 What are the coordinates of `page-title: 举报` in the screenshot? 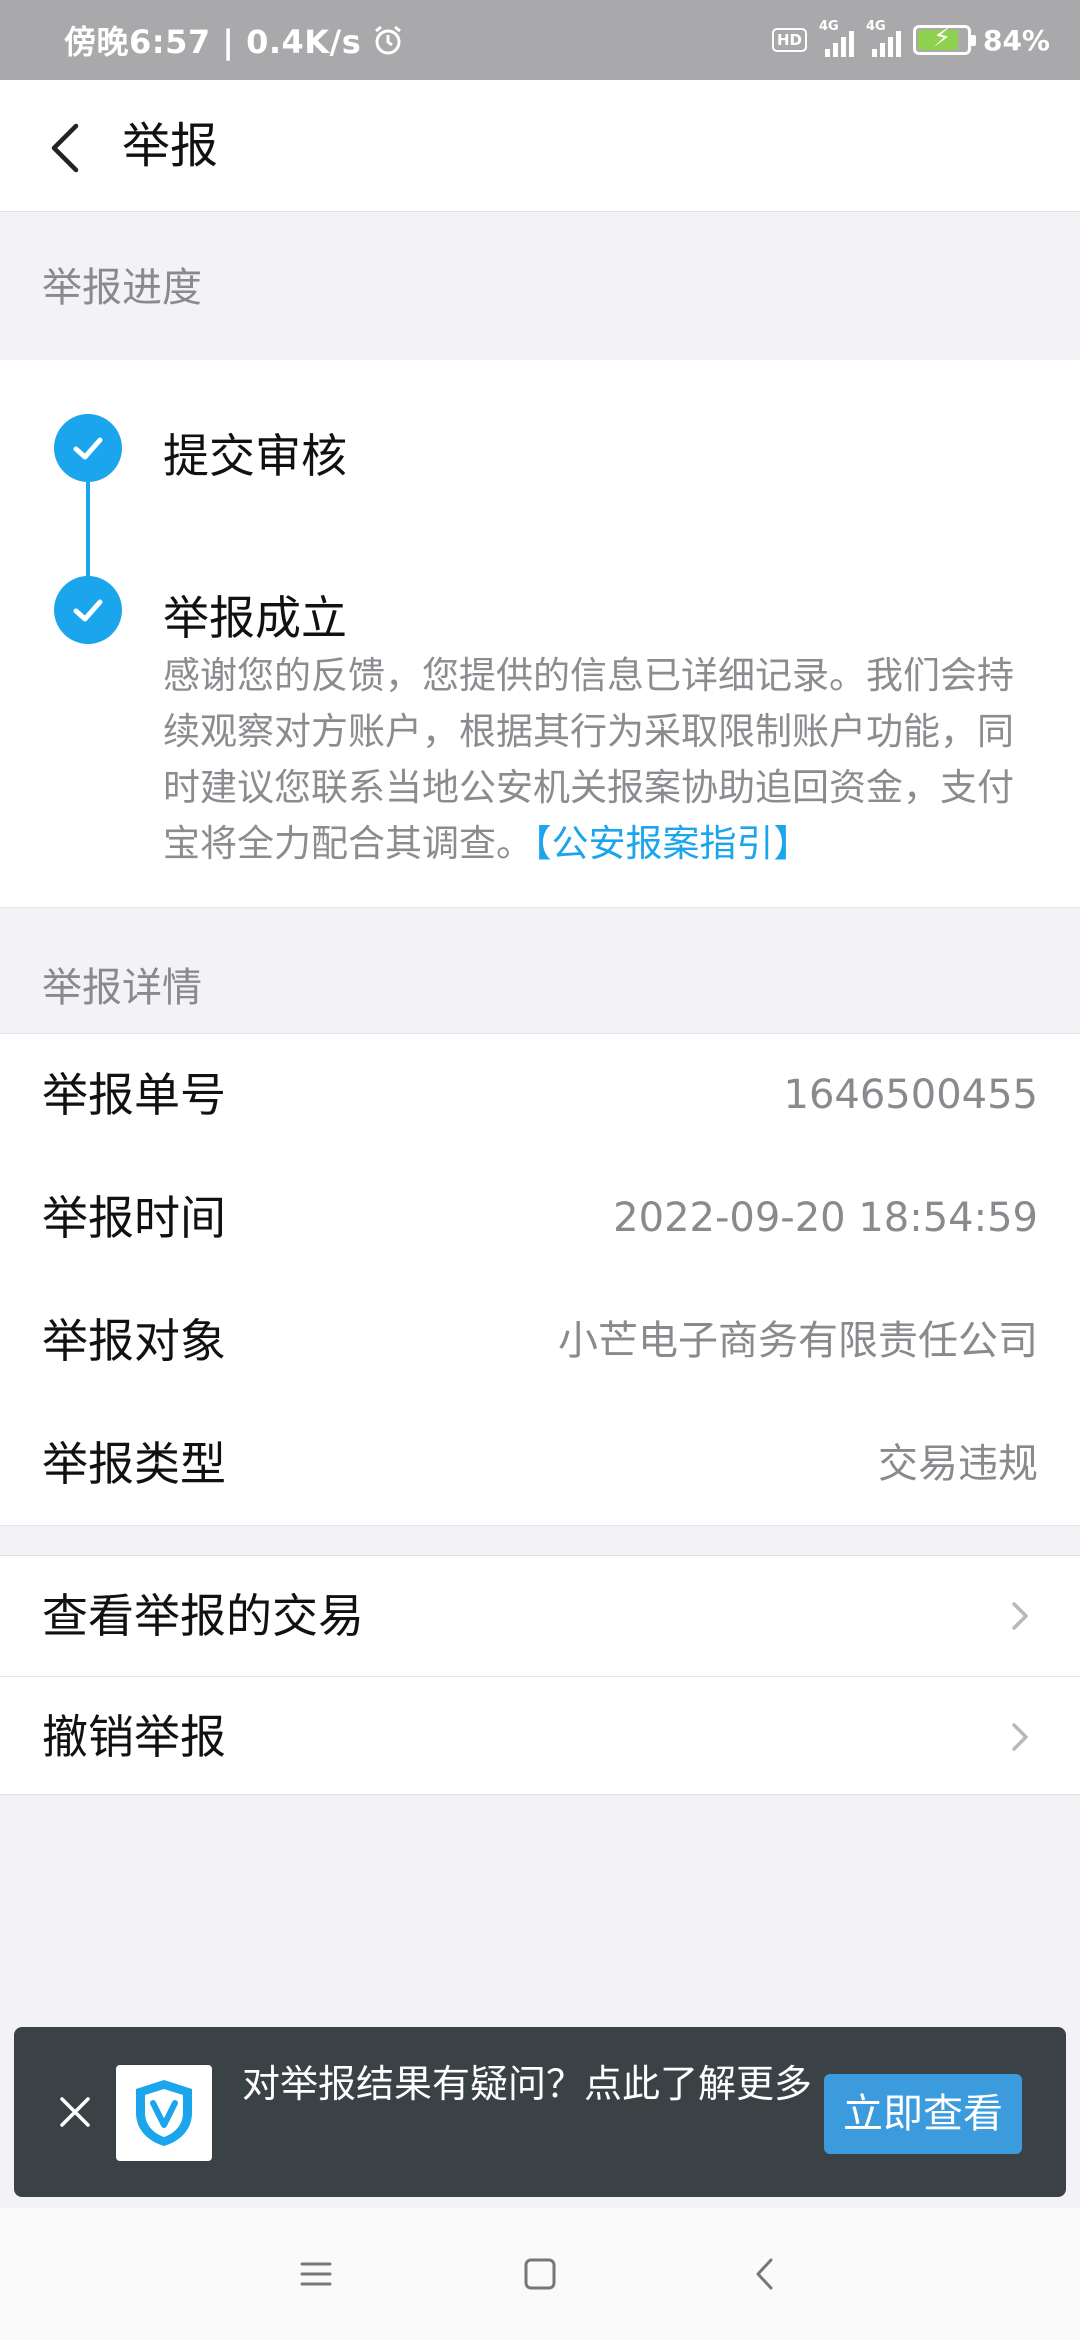 It's located at (170, 146).